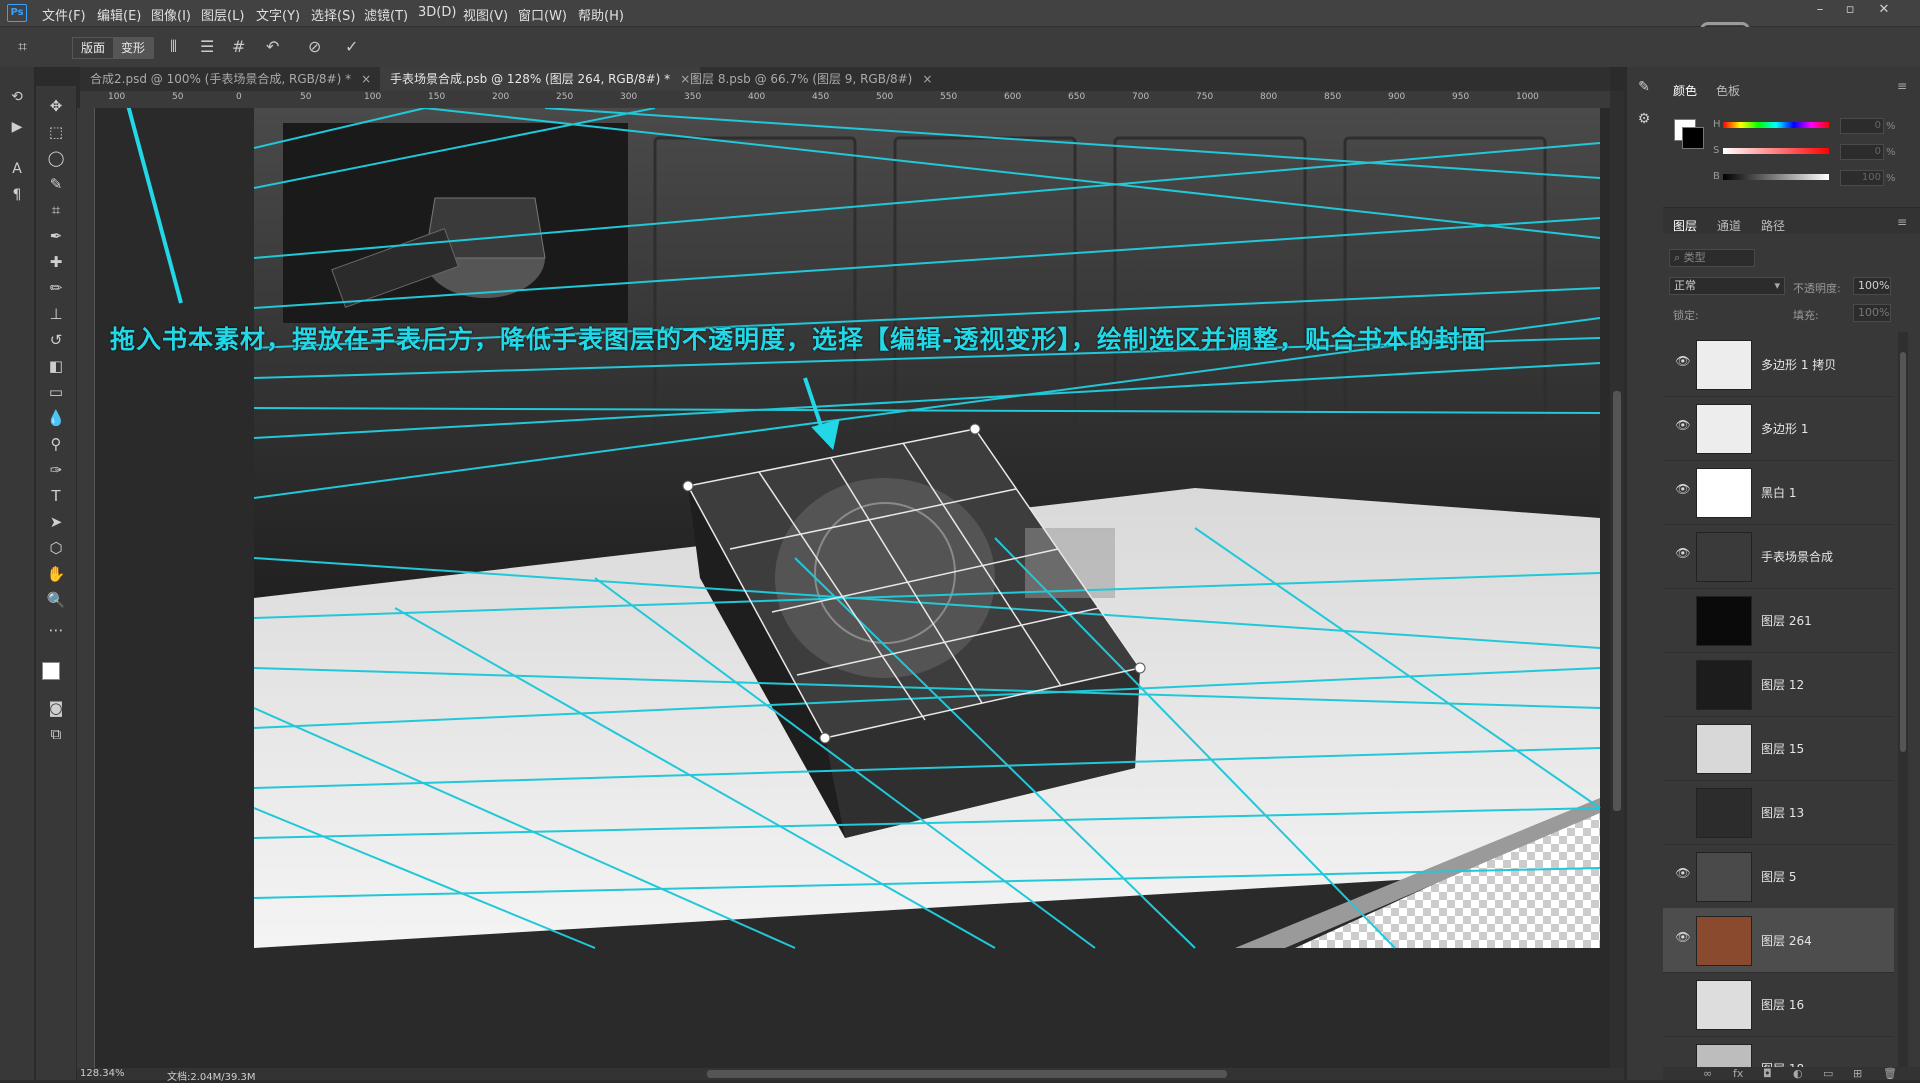 The height and width of the screenshot is (1083, 1920). Describe the element at coordinates (1890, 1073) in the screenshot. I see `delete-layer-icon: 🗑` at that location.